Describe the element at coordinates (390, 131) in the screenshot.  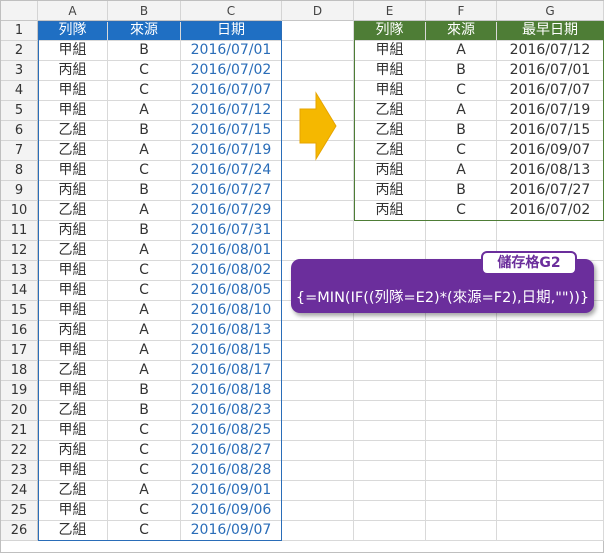
I see `right-table-cell: 乙組` at that location.